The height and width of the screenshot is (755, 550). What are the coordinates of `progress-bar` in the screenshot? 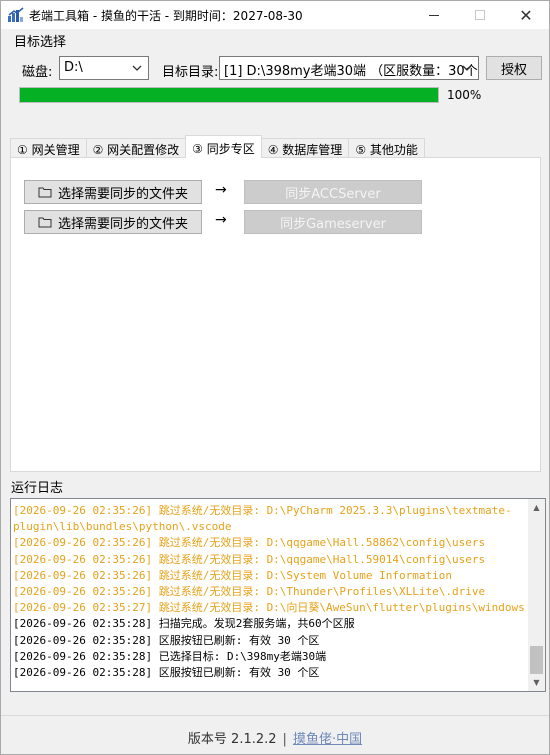 It's located at (229, 95).